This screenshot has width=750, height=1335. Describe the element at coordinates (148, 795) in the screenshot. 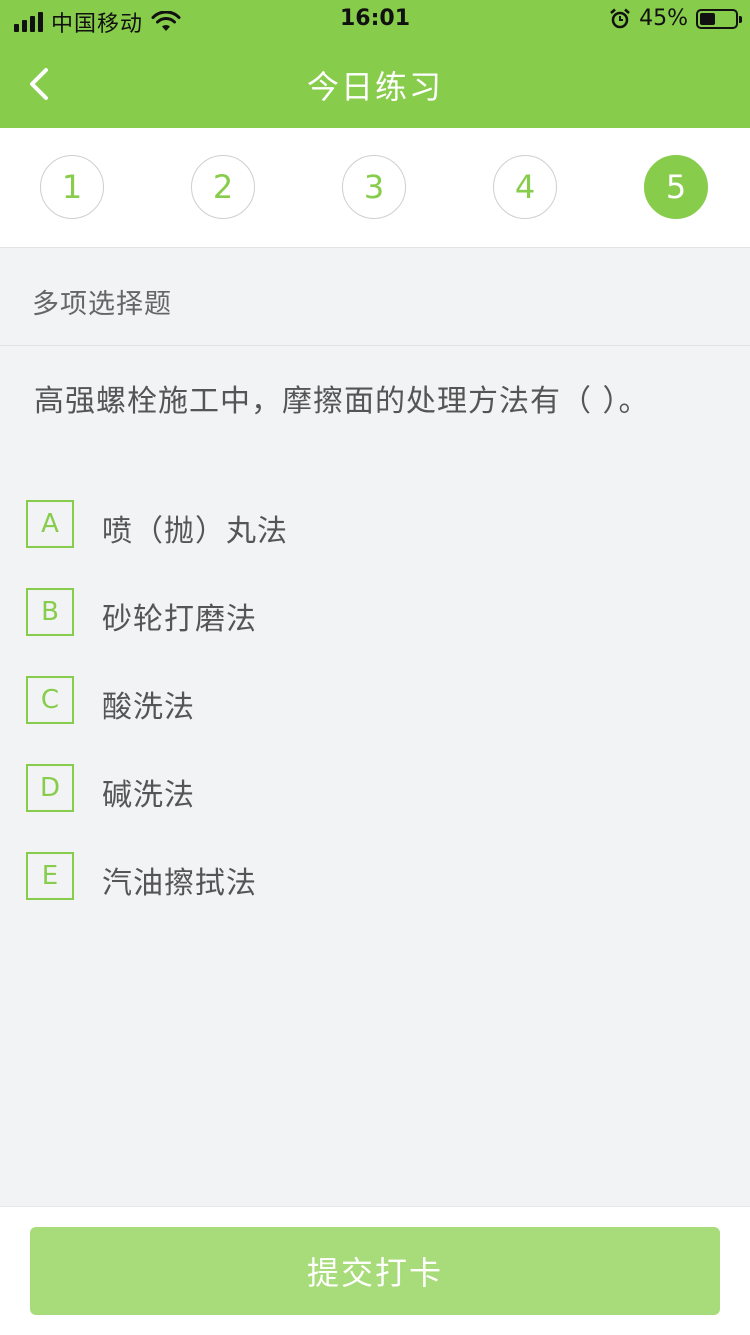

I see `option-text: 碱洗法` at that location.